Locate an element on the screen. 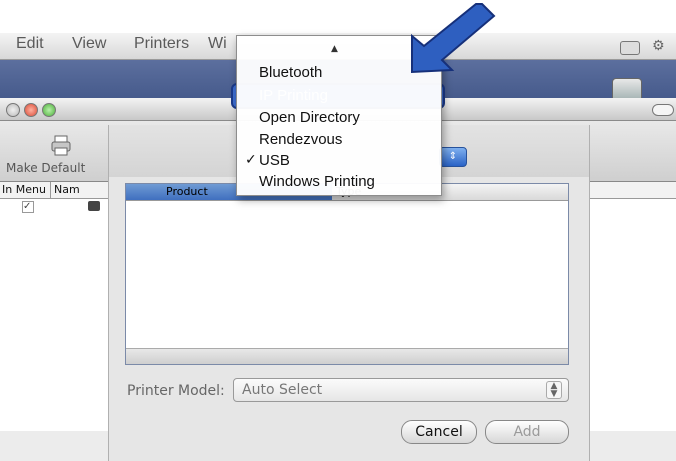 Image resolution: width=676 pixels, height=461 pixels. add-button: Add is located at coordinates (527, 432).